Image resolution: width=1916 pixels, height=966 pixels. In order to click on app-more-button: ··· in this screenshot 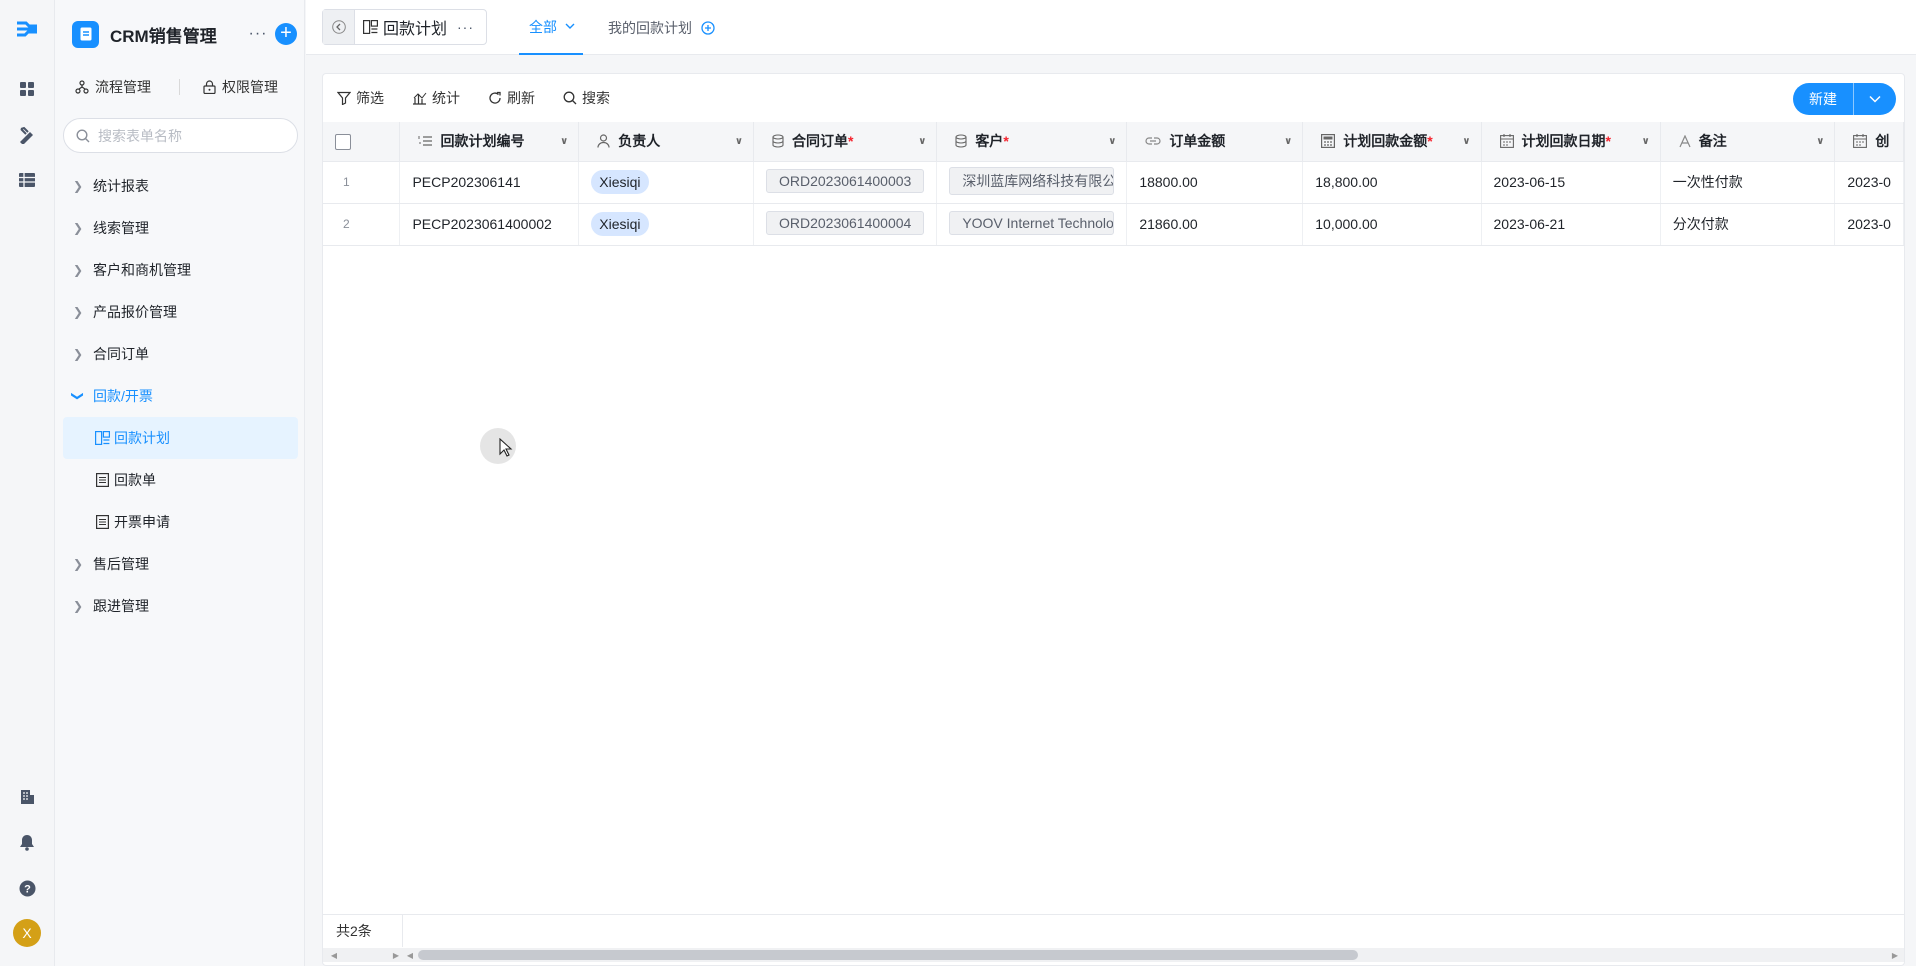, I will do `click(258, 34)`.